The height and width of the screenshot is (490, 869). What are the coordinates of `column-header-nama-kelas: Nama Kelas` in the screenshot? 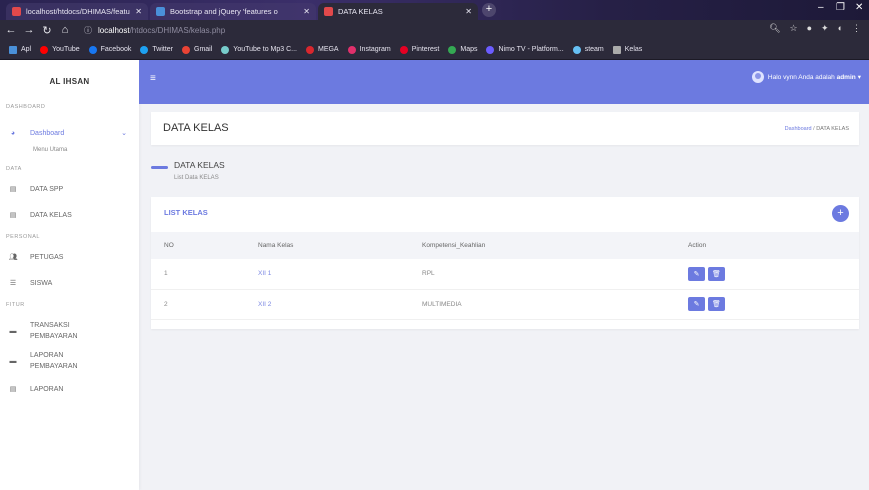 It's located at (340, 245).